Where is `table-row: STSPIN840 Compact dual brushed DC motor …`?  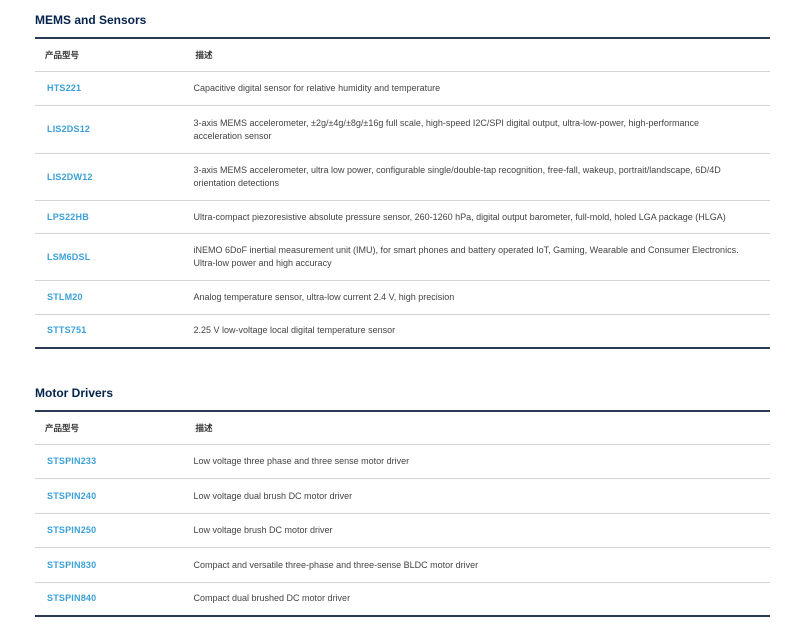
table-row: STSPIN840 Compact dual brushed DC motor … is located at coordinates (402, 599).